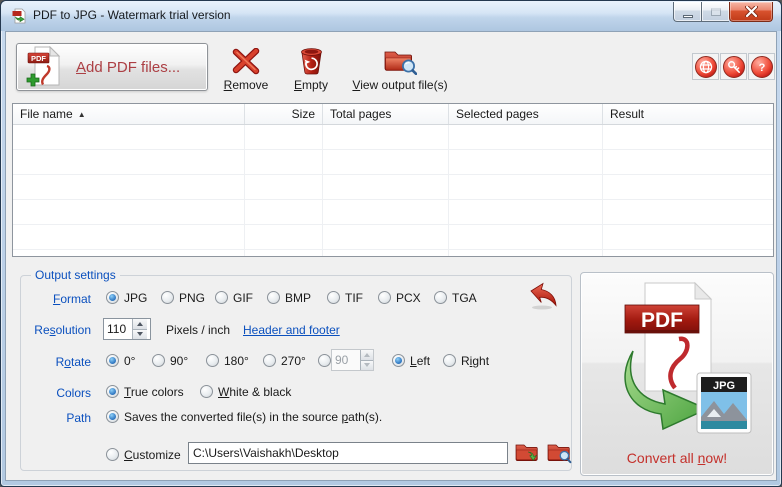 Image resolution: width=782 pixels, height=487 pixels. What do you see at coordinates (411, 360) in the screenshot?
I see `rotate-direction-left: Left` at bounding box center [411, 360].